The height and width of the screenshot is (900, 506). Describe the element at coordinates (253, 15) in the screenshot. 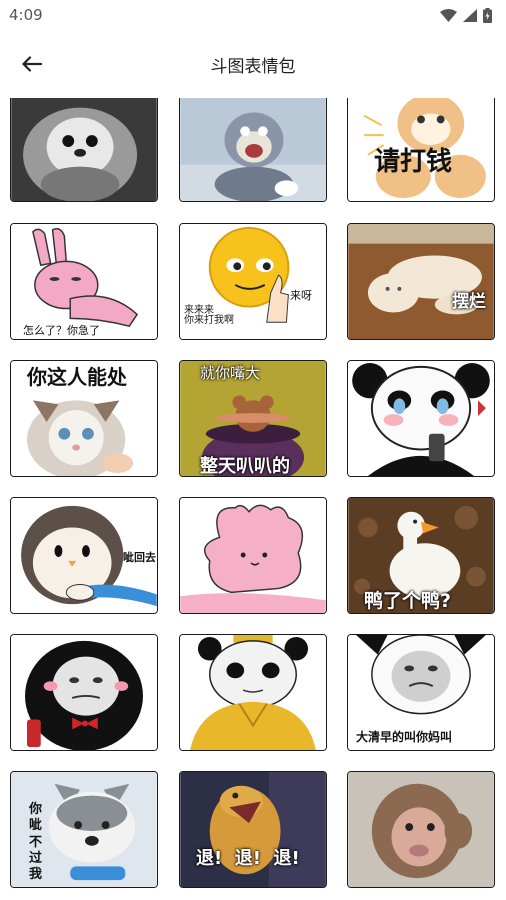

I see `status-bar: 4:09` at that location.